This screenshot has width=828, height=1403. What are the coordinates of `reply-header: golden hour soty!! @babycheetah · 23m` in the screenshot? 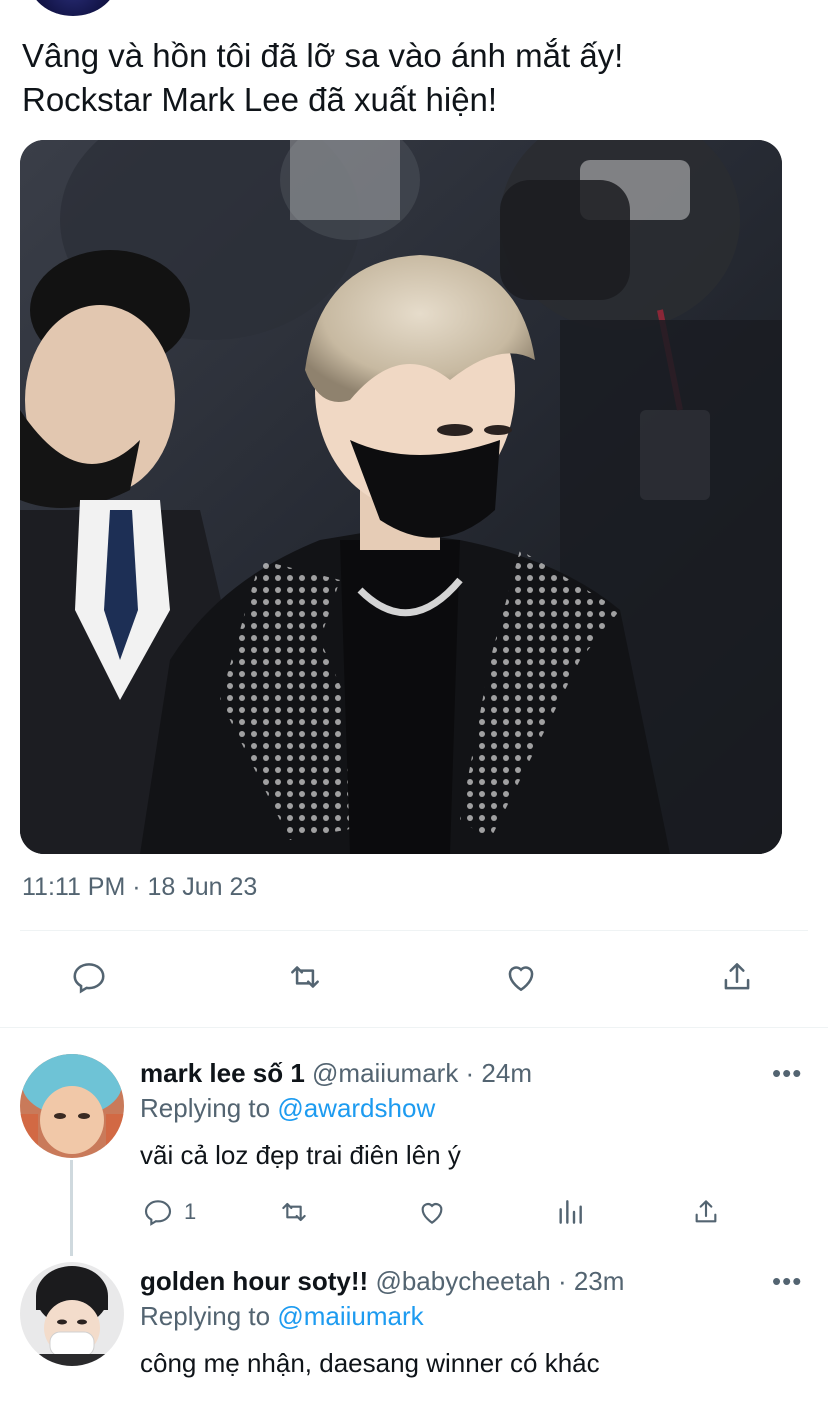 It's located at (382, 1281).